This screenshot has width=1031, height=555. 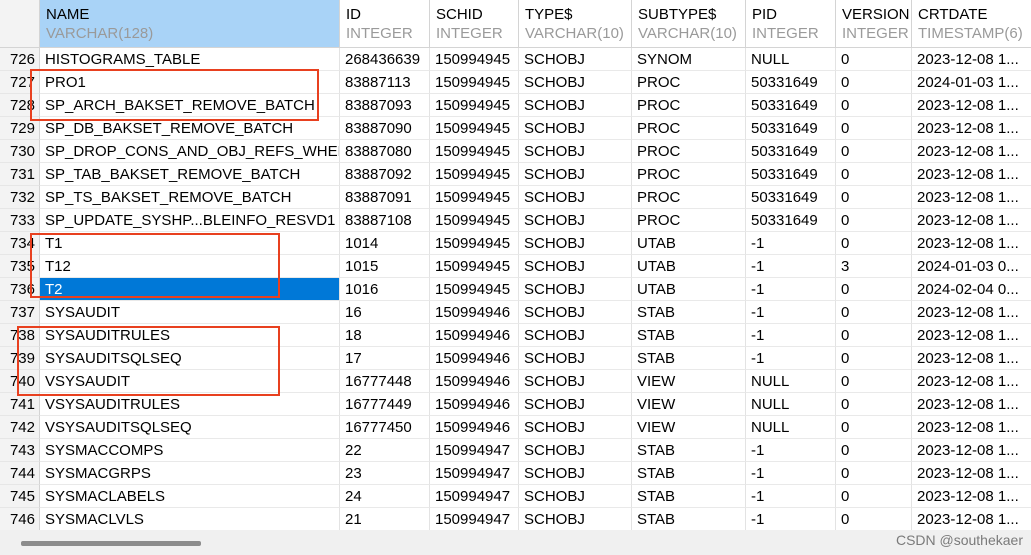 I want to click on cell-name: VSYSAUDIT, so click(x=190, y=381).